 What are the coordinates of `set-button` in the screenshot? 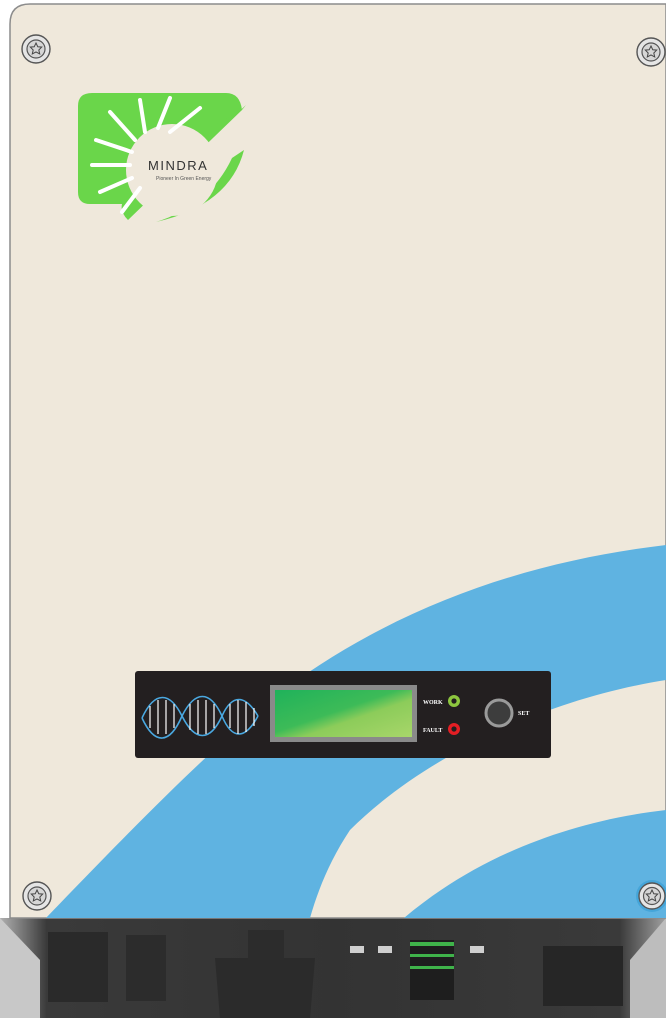 It's located at (499, 713).